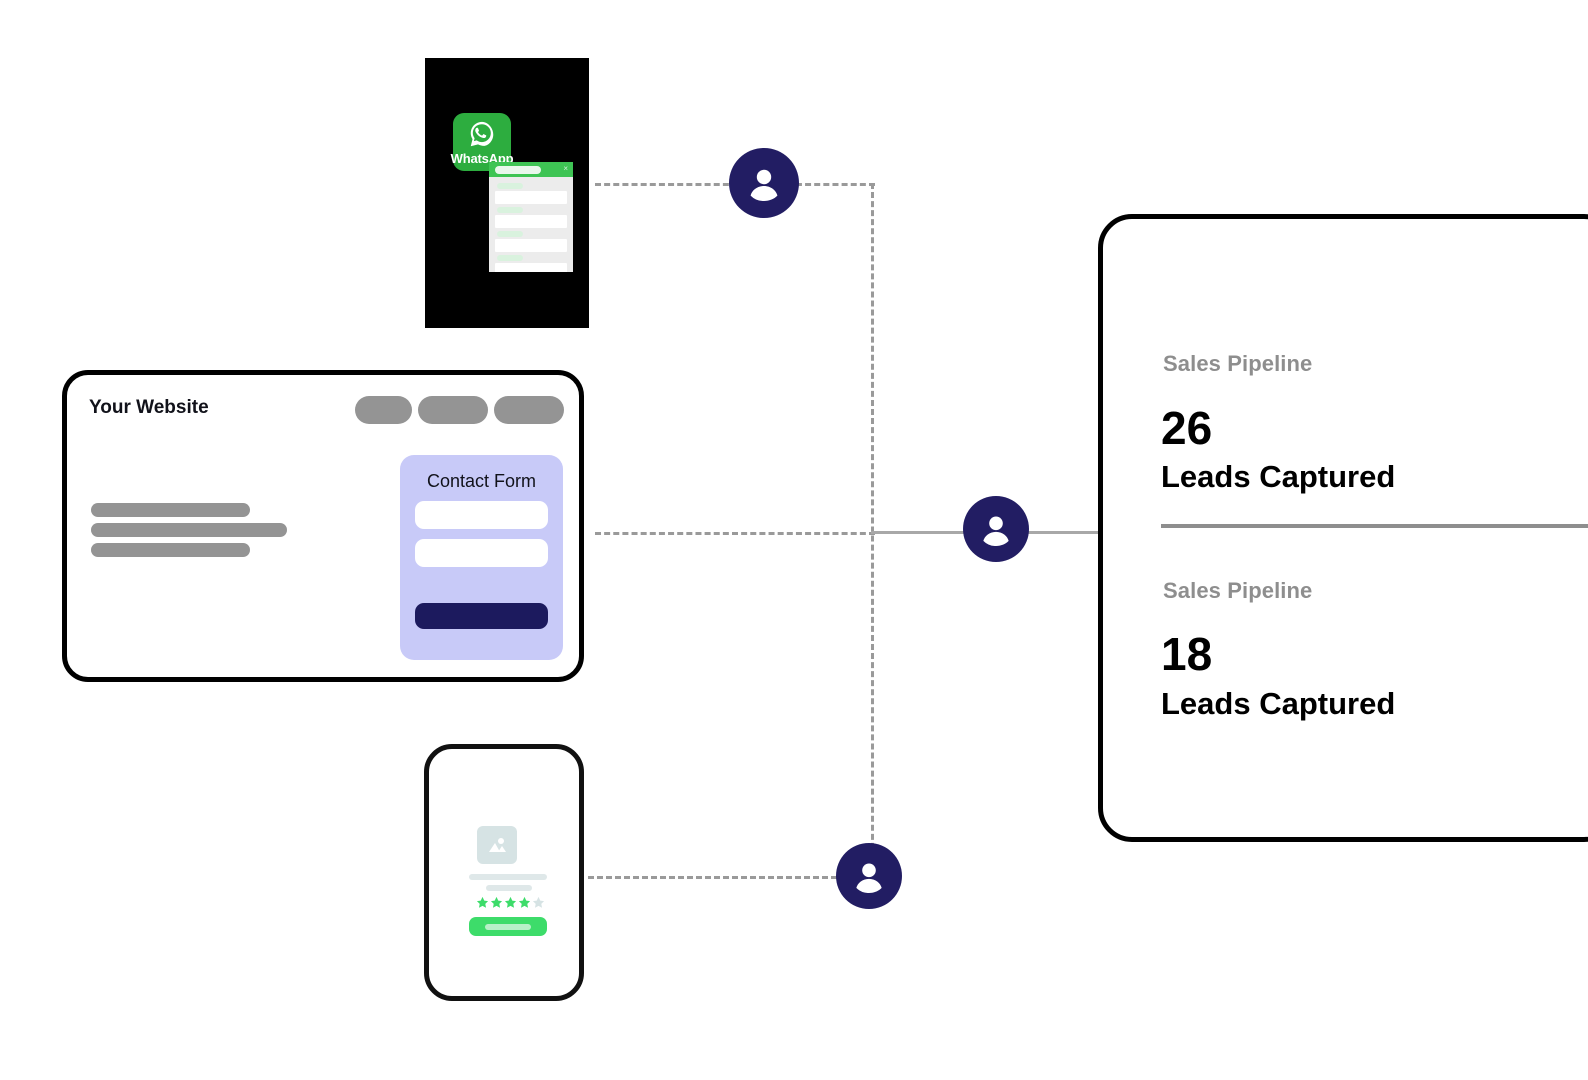 The image size is (1588, 1080). Describe the element at coordinates (1374, 526) in the screenshot. I see `stats-divider` at that location.